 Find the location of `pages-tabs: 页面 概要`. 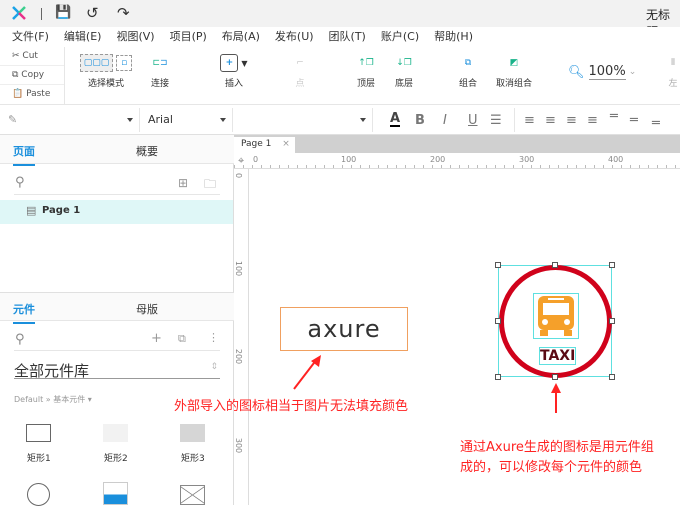

pages-tabs: 页面 概要 is located at coordinates (117, 150).